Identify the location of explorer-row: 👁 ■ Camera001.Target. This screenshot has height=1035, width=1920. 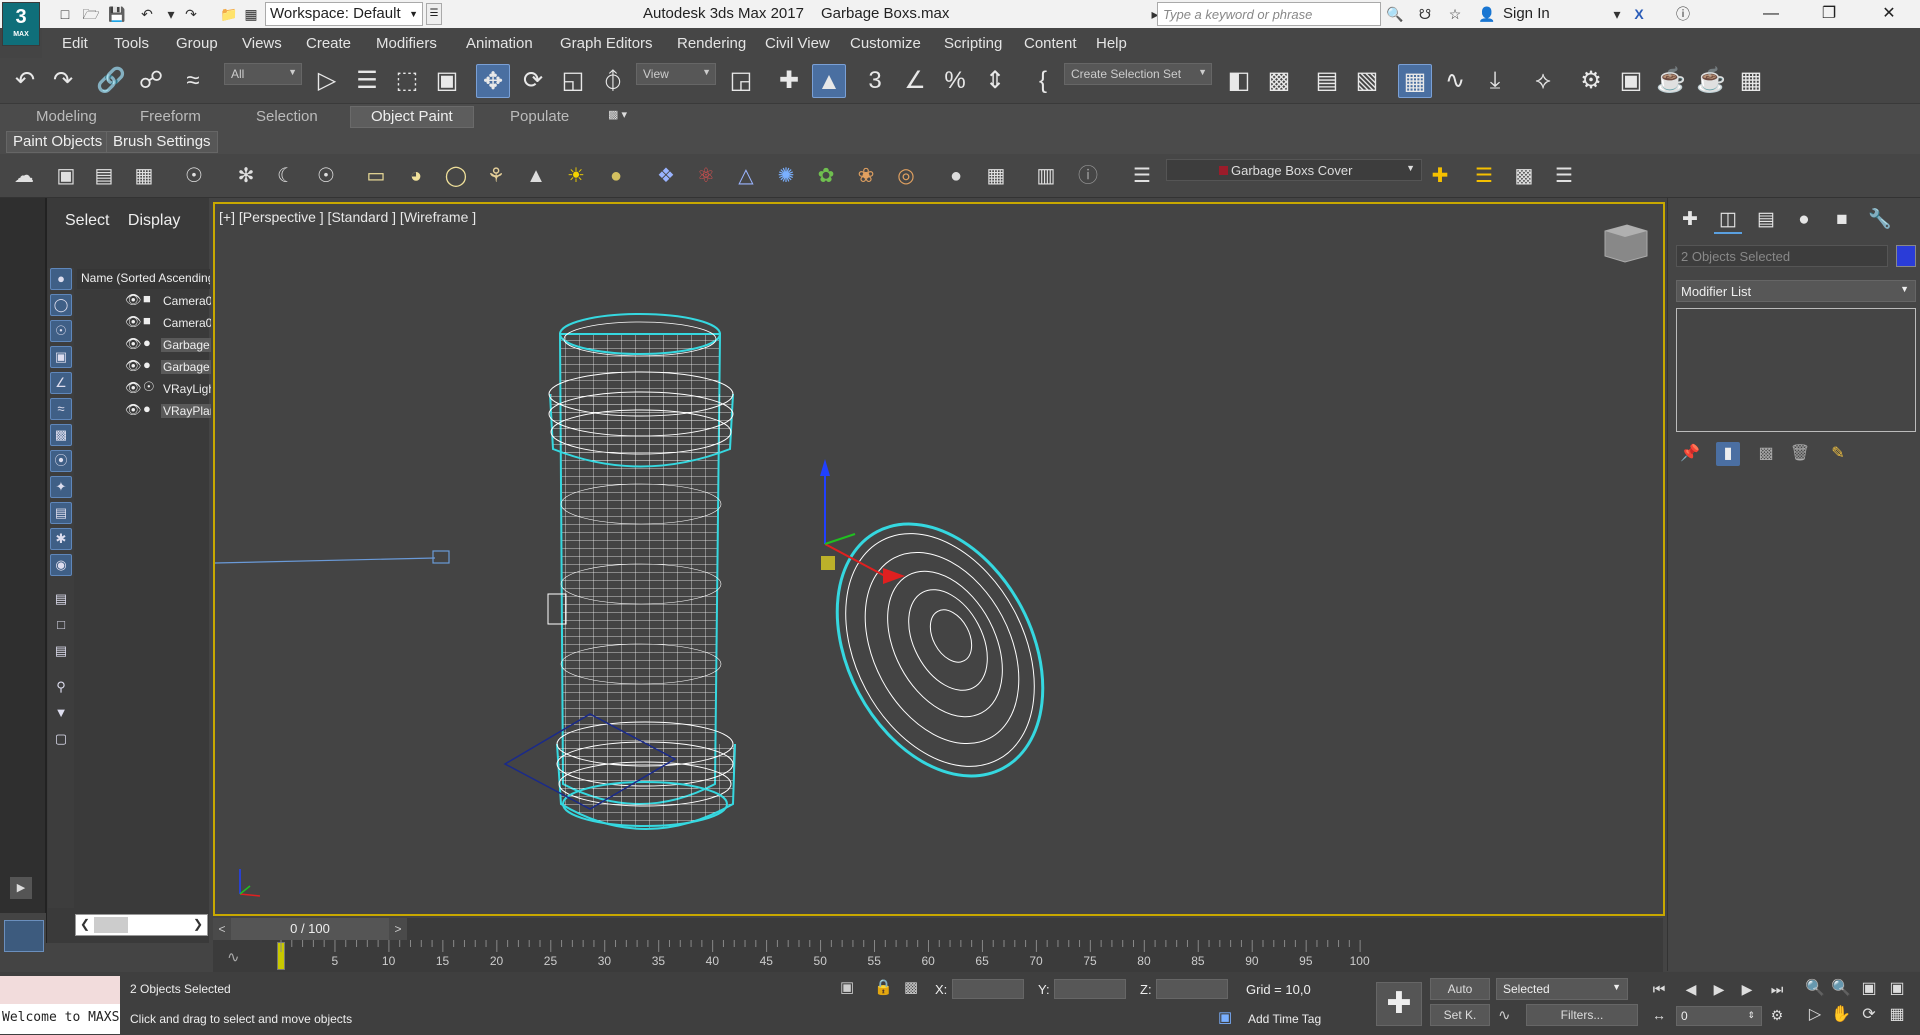
(144, 323).